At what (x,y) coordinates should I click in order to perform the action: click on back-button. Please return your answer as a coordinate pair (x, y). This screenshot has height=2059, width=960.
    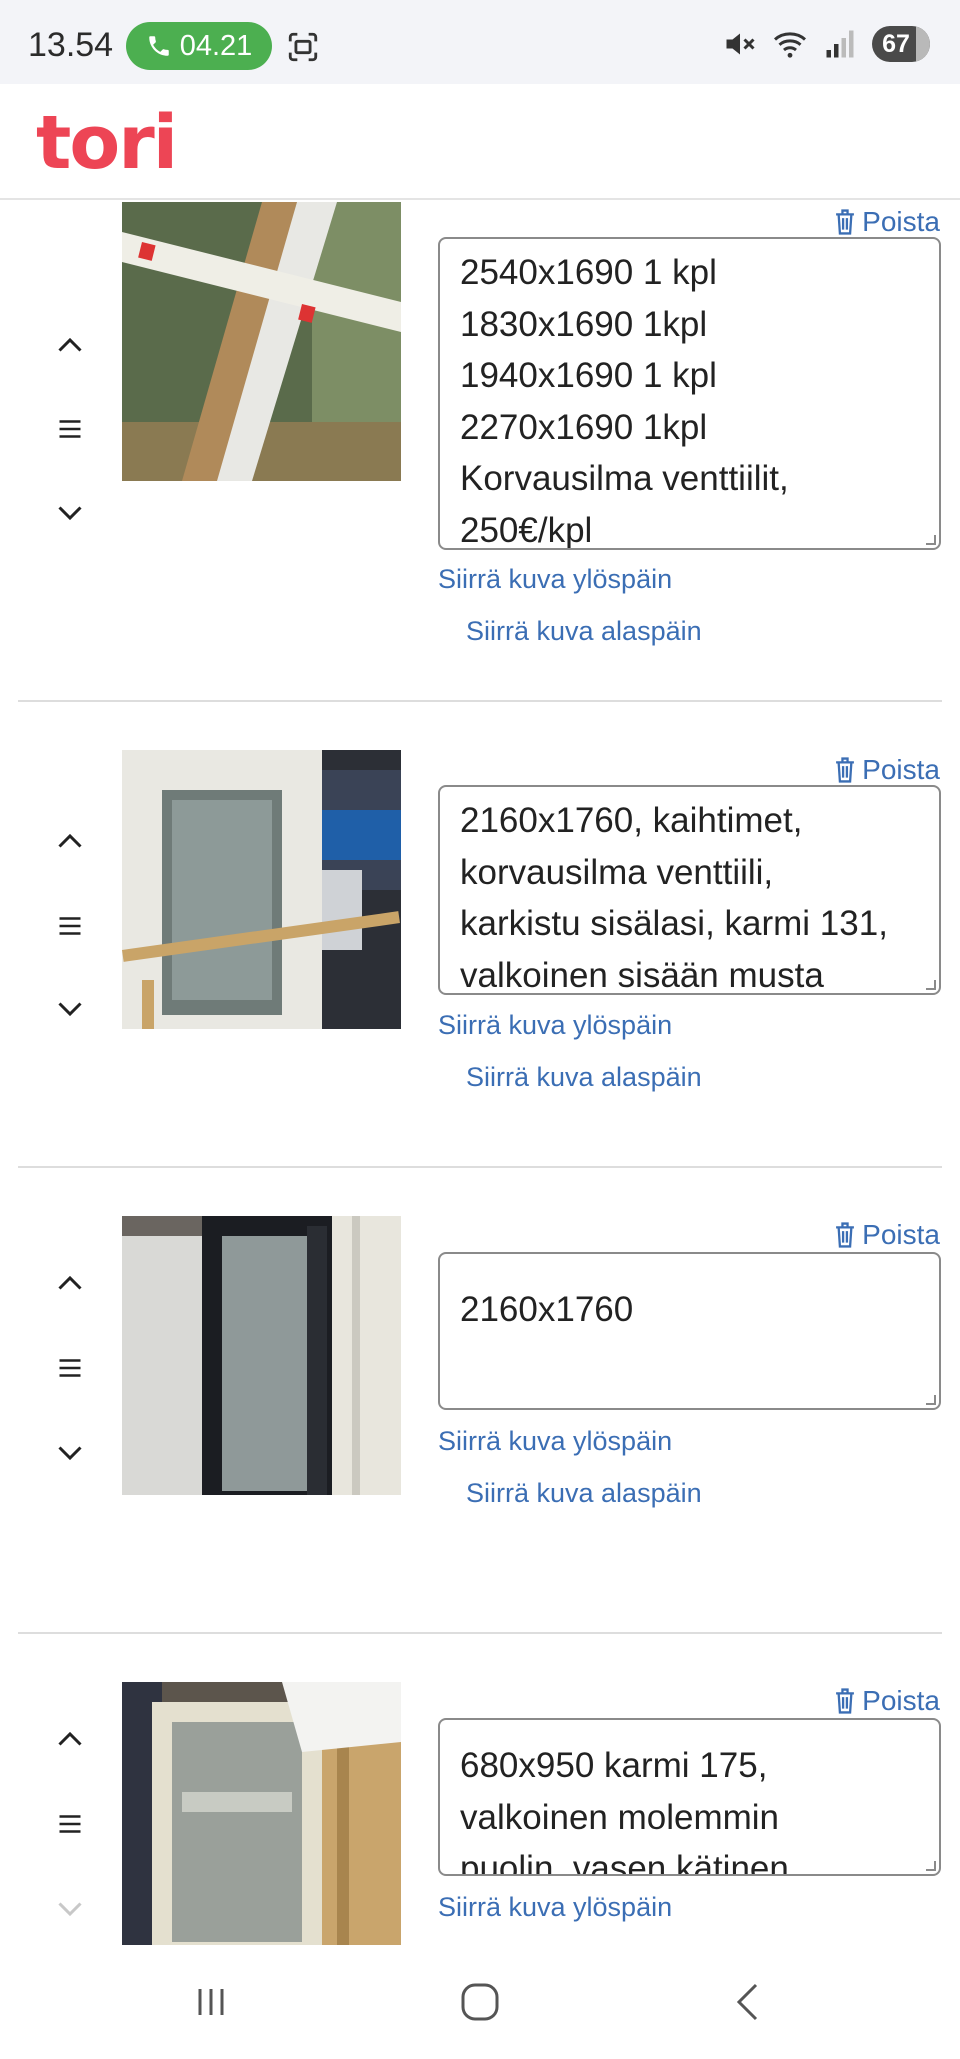
    Looking at the image, I should click on (749, 2002).